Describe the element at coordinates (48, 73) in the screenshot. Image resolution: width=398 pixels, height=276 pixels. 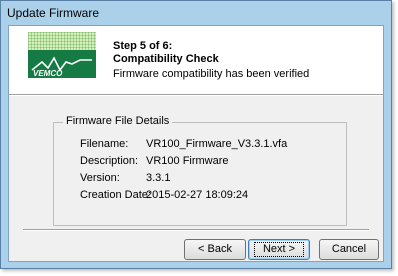
I see `logo-text: VEMCO` at that location.